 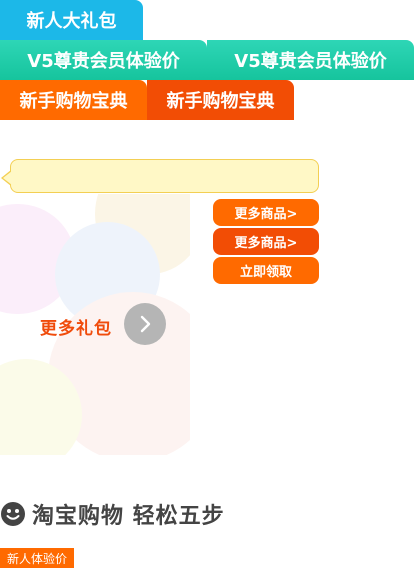 What do you see at coordinates (76, 329) in the screenshot?
I see `more-gifts-label: 更多礼包` at bounding box center [76, 329].